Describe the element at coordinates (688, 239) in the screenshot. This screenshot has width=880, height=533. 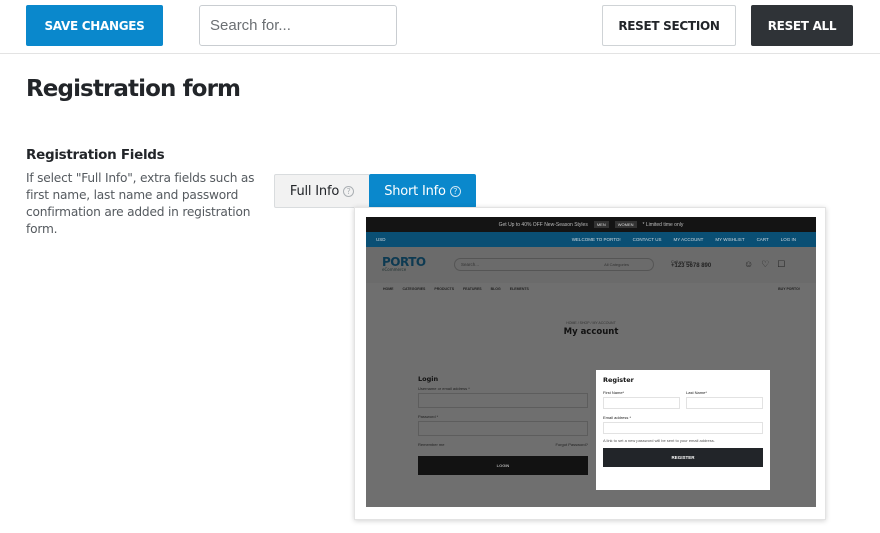
I see `preview-top-link: MY ACCOUNT` at that location.